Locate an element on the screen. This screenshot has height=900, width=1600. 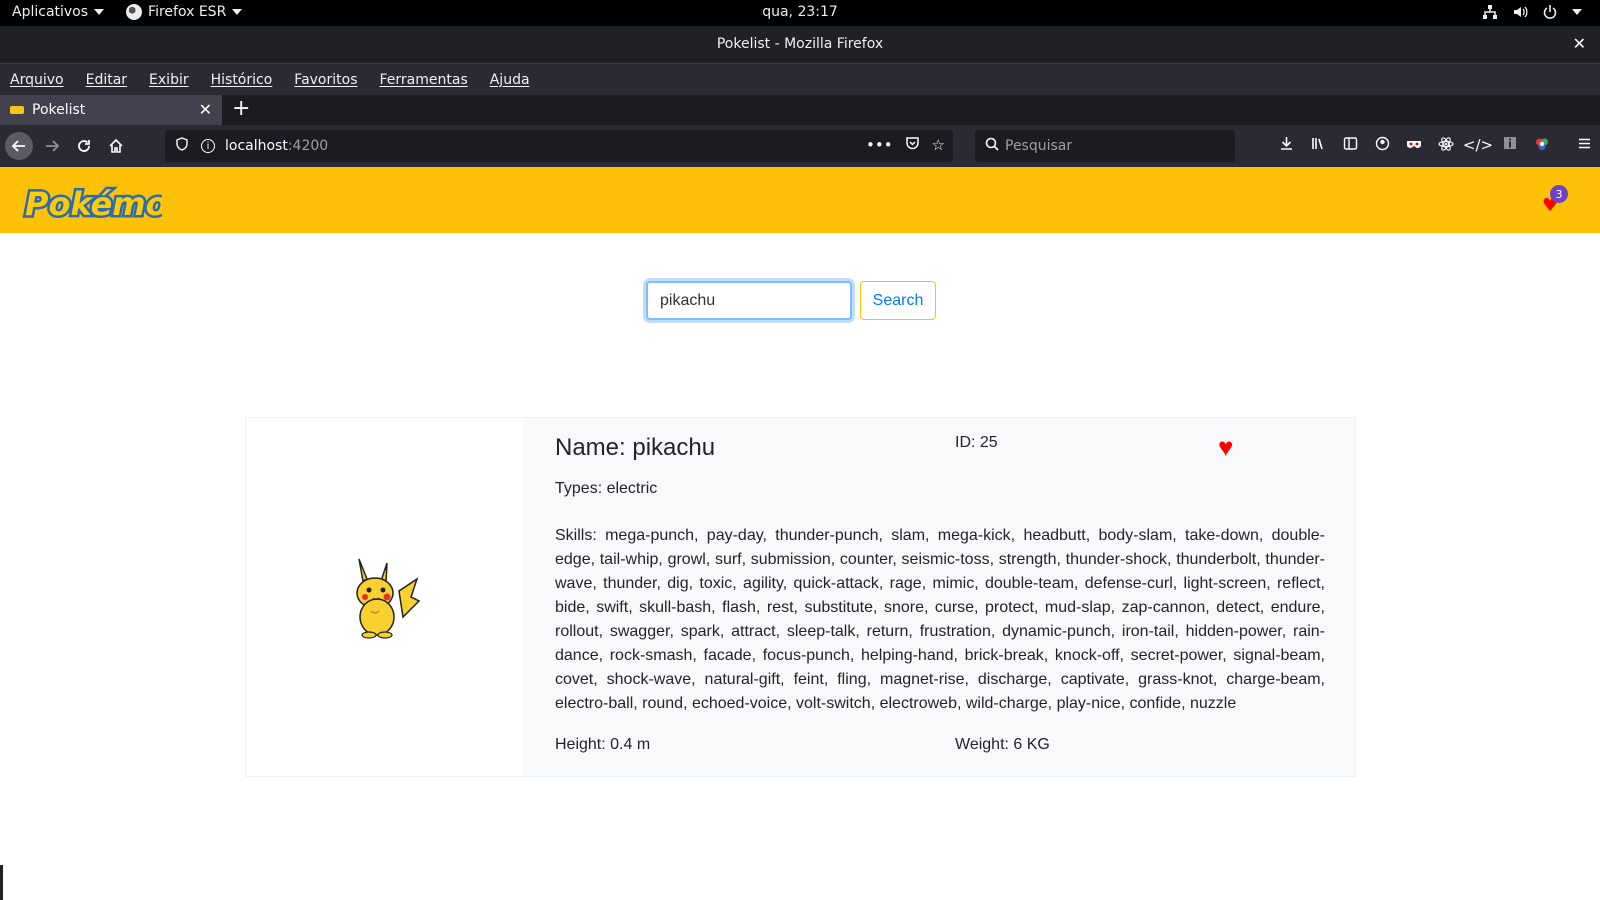
navigation-toolbar: i localhost :4200 ••• ☆ Pesquisar </> is located at coordinates (800, 146).